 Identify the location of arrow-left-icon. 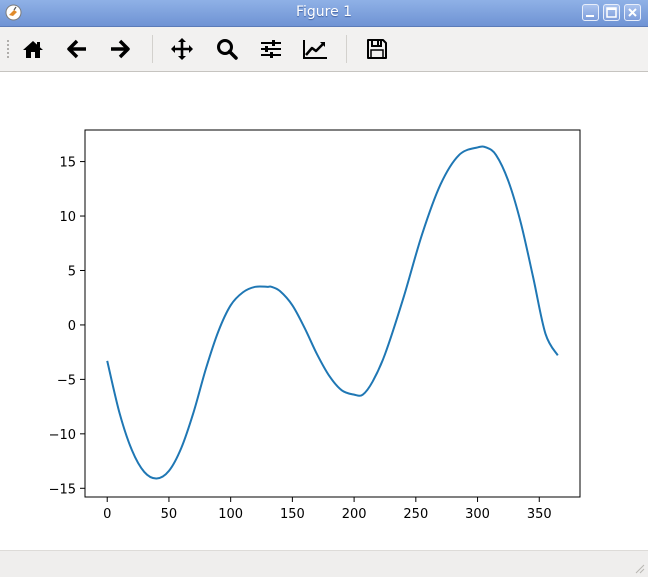
(76, 49).